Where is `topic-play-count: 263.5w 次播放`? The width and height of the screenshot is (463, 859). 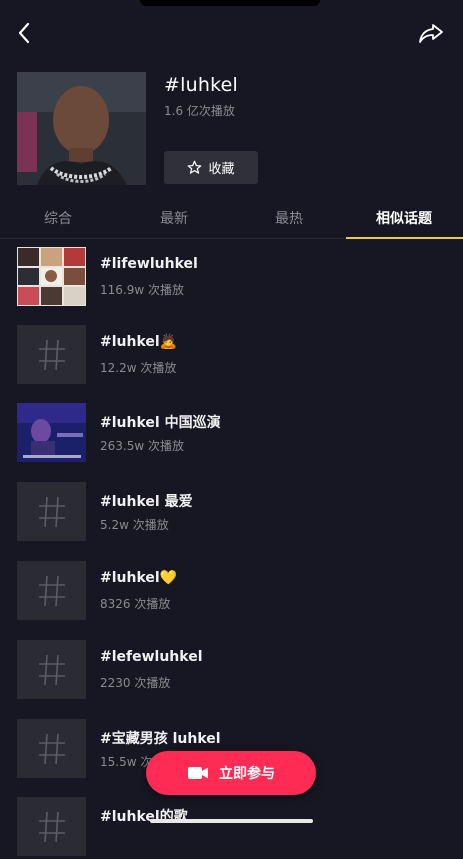 topic-play-count: 263.5w 次播放 is located at coordinates (142, 446).